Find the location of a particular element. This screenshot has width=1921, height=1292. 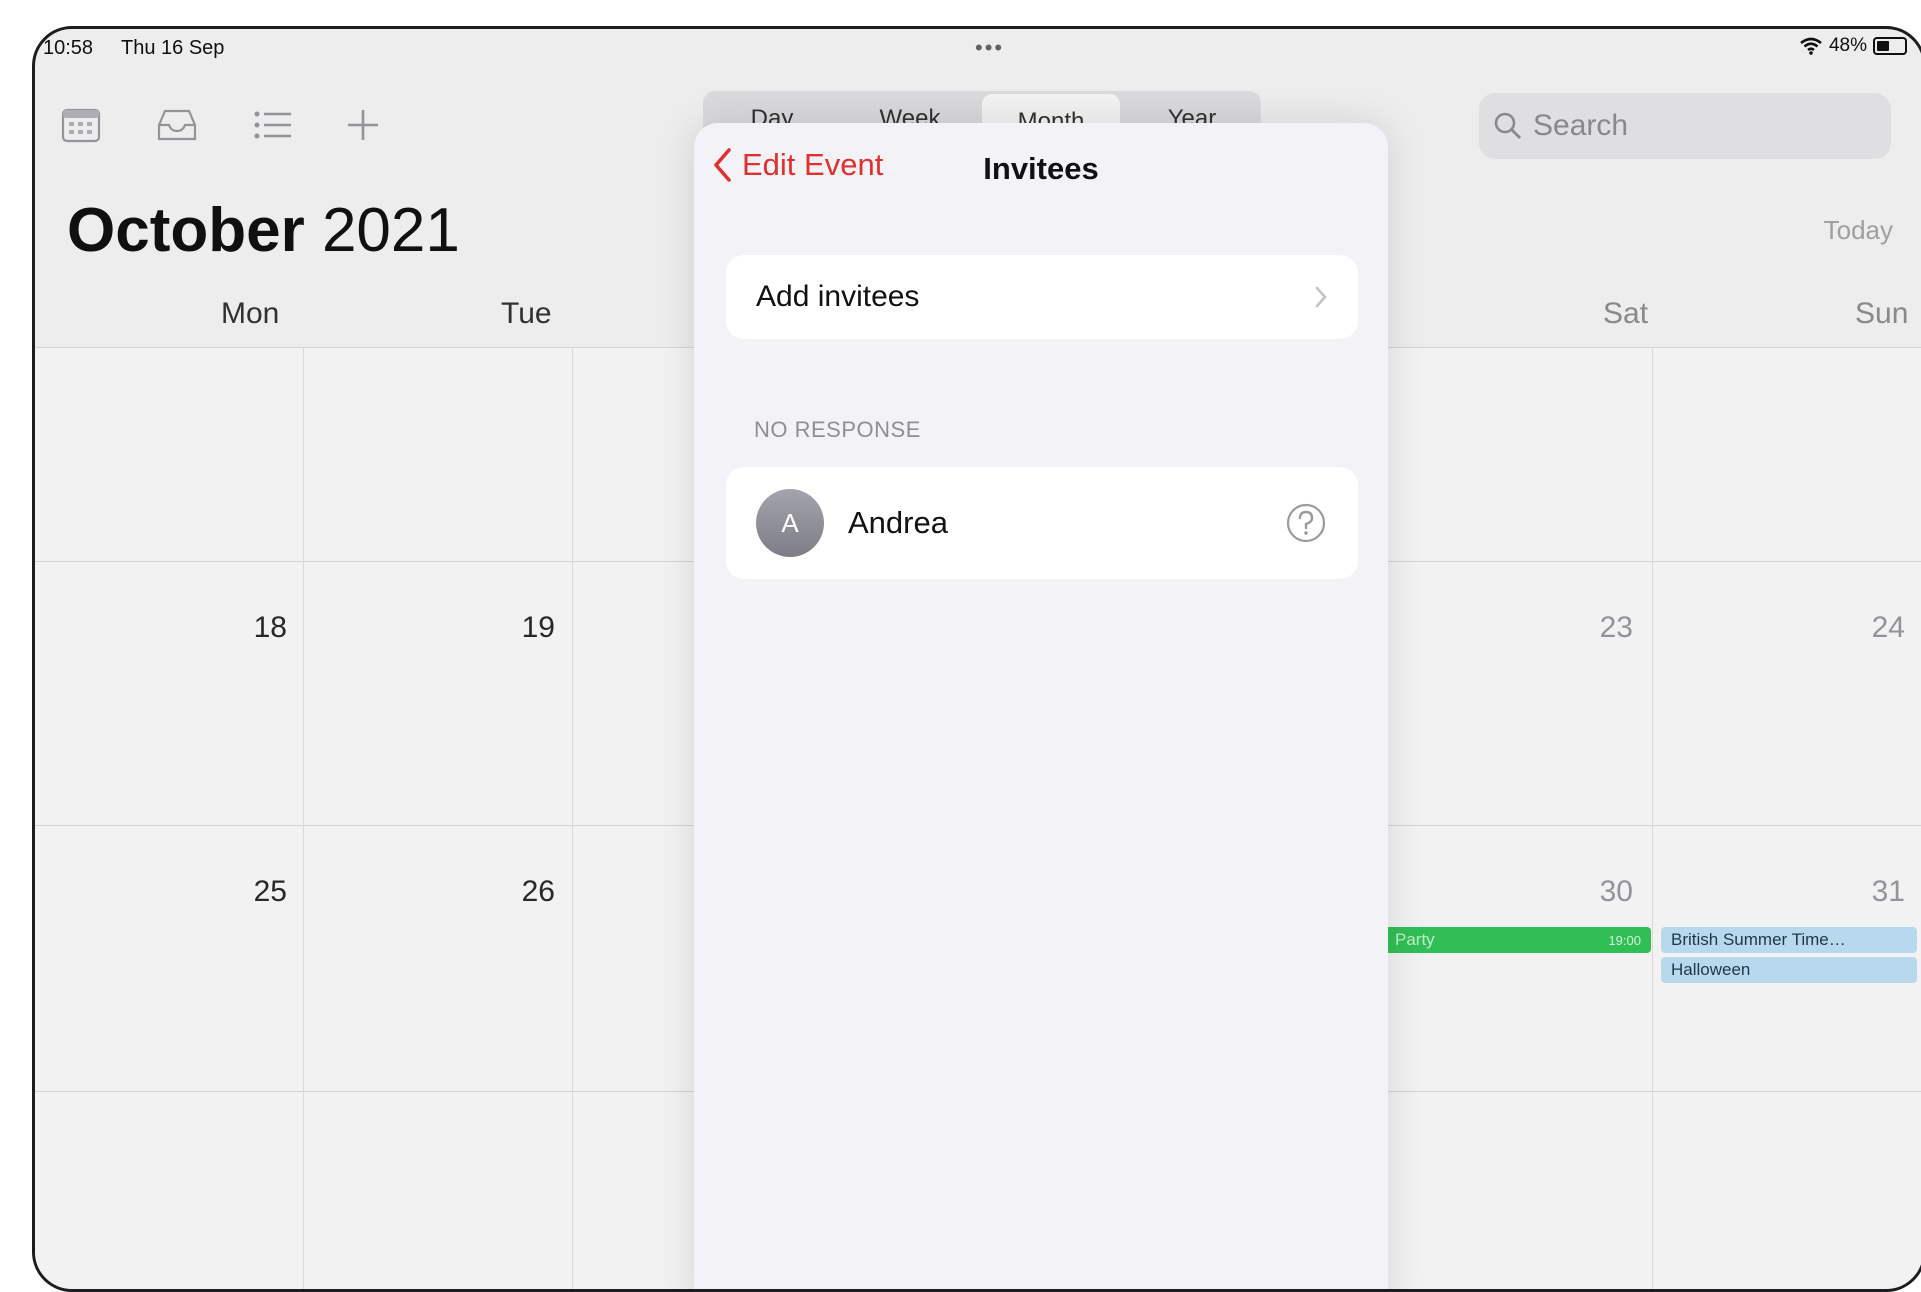

invitee-name: Andrea is located at coordinates (898, 522).